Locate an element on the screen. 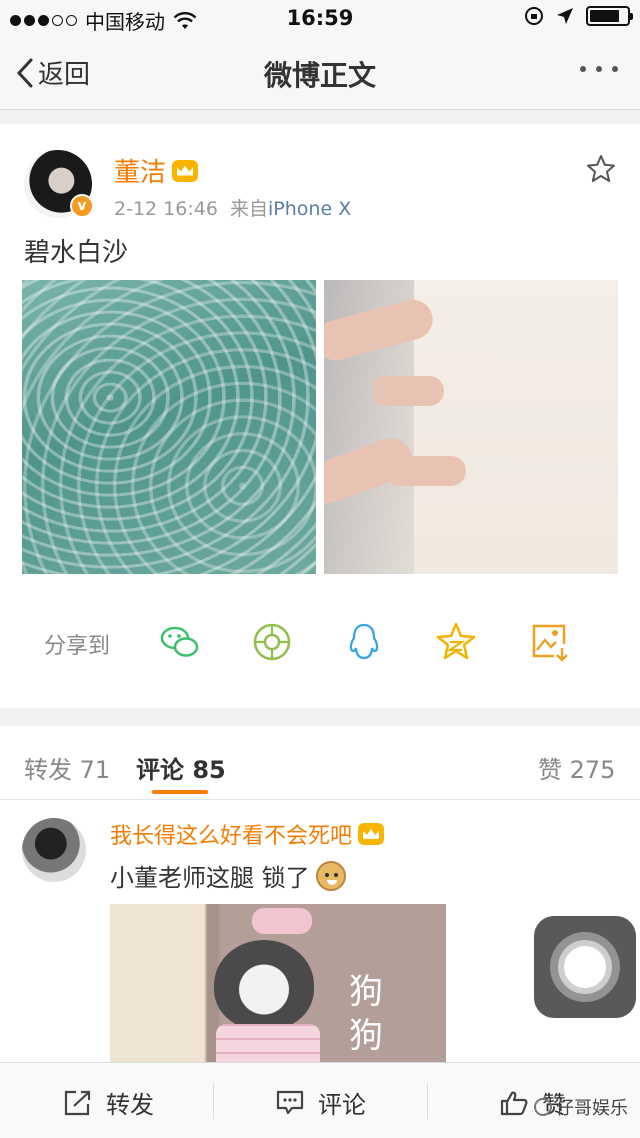 The height and width of the screenshot is (1138, 640). meme-caption: 狗狗 is located at coordinates (366, 1014).